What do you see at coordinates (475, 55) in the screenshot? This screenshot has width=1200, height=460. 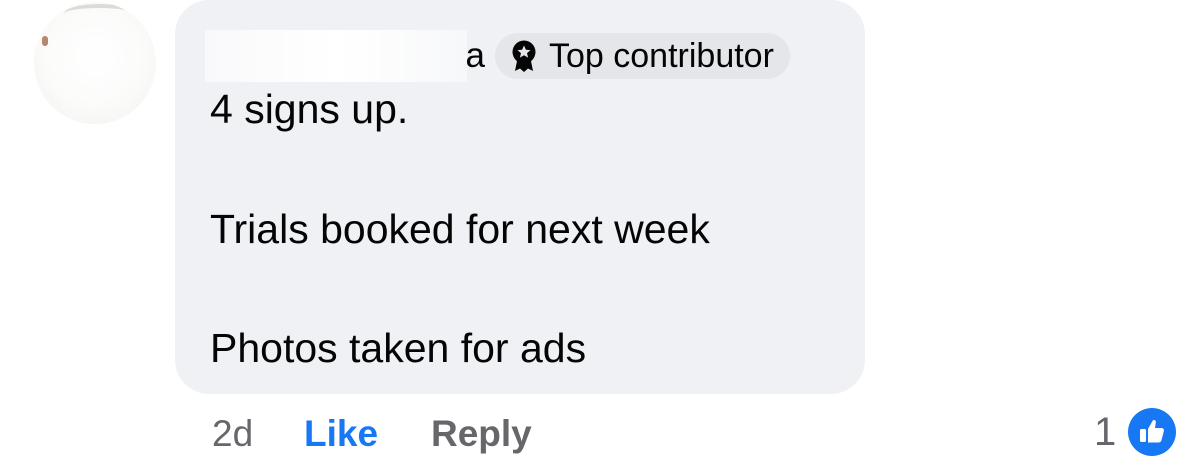 I see `author-name-visible: a` at bounding box center [475, 55].